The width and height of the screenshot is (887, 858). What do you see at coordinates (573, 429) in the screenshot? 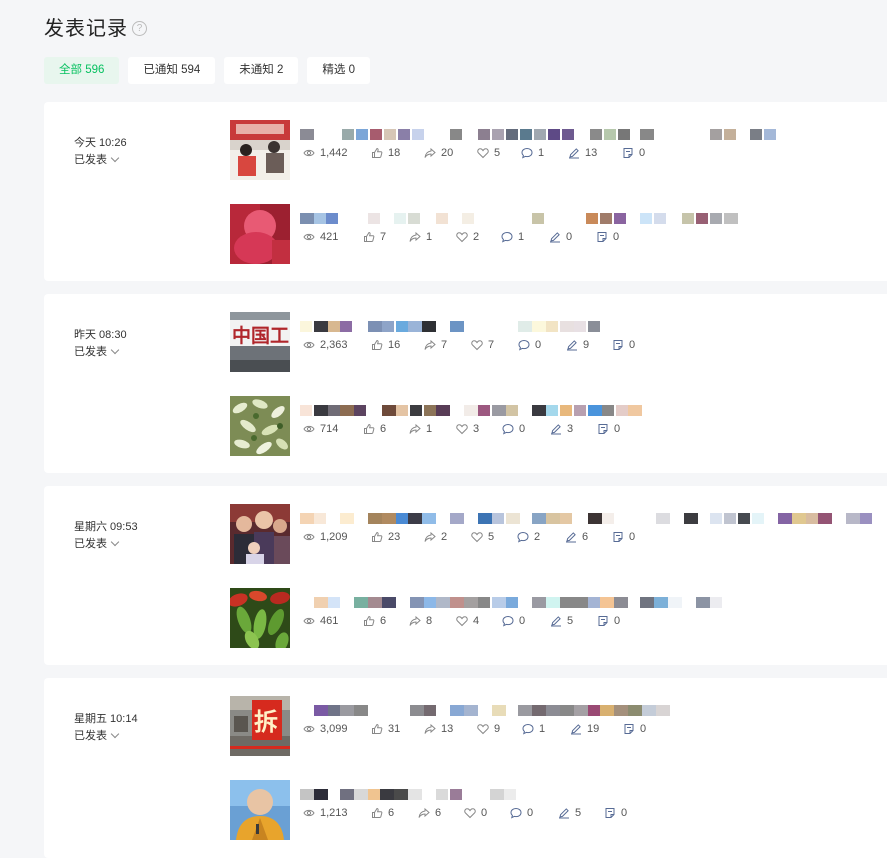
I see `edit-count: 3` at bounding box center [573, 429].